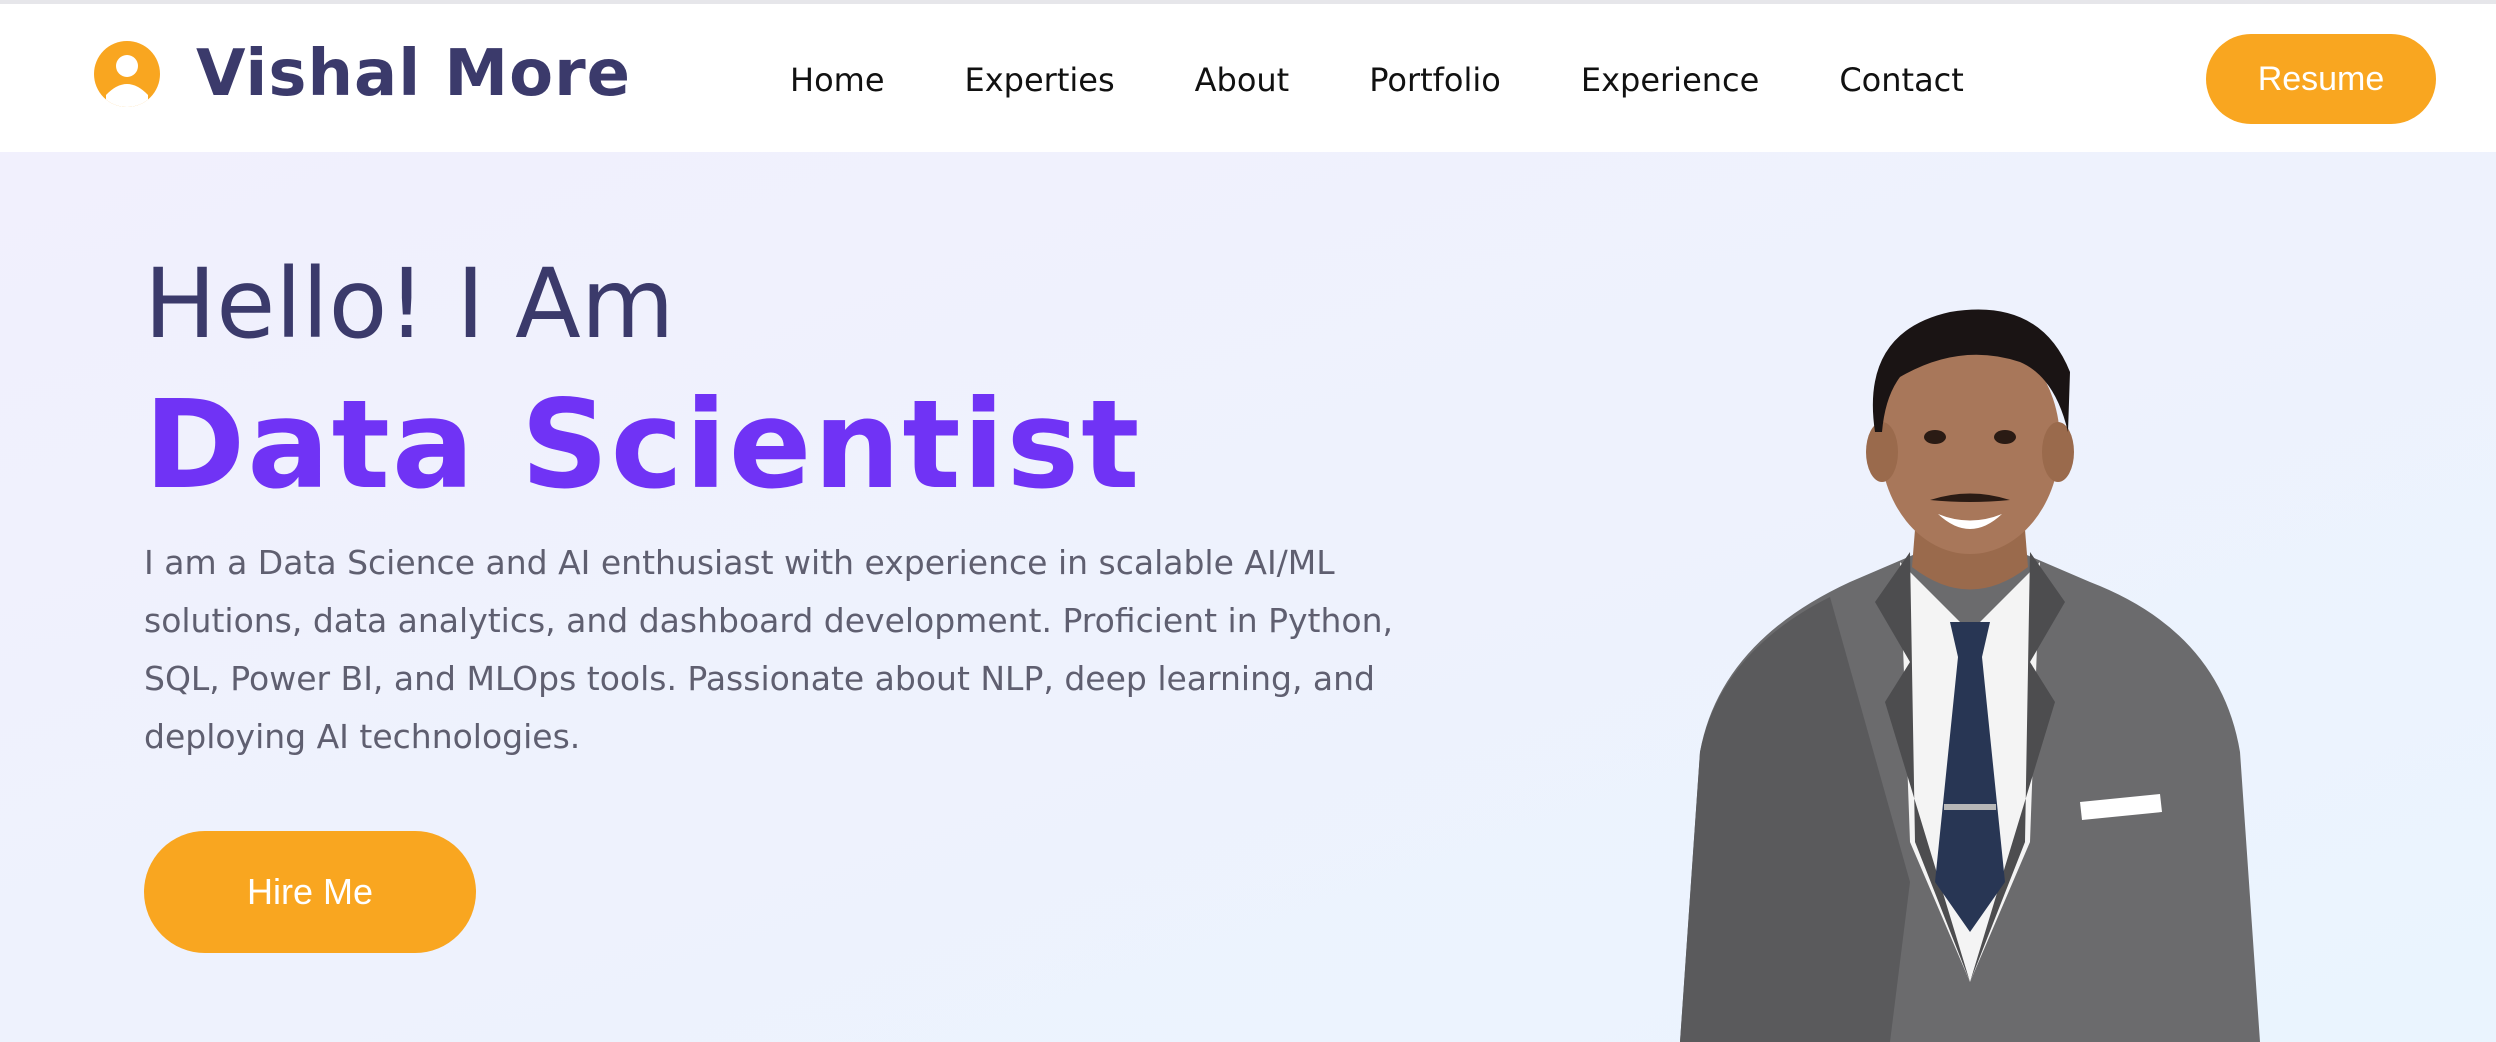 This screenshot has width=2496, height=1042. What do you see at coordinates (2321, 79) in the screenshot?
I see `resume-button: Resume` at bounding box center [2321, 79].